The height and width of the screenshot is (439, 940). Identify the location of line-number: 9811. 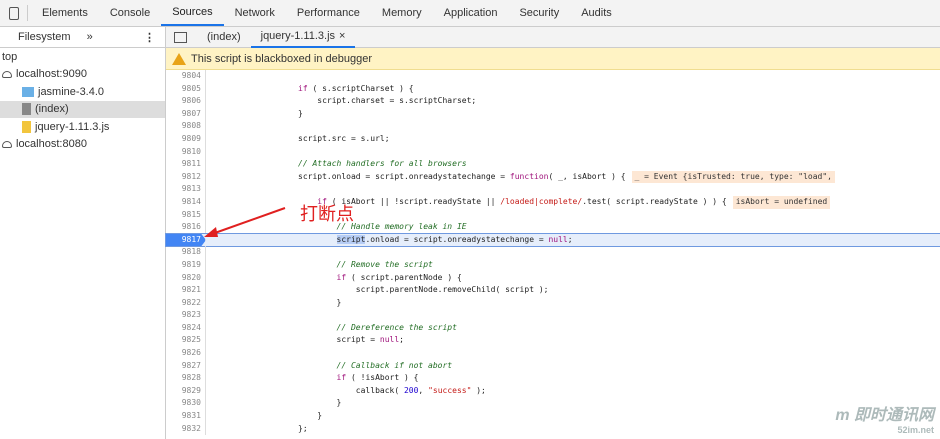
(186, 164).